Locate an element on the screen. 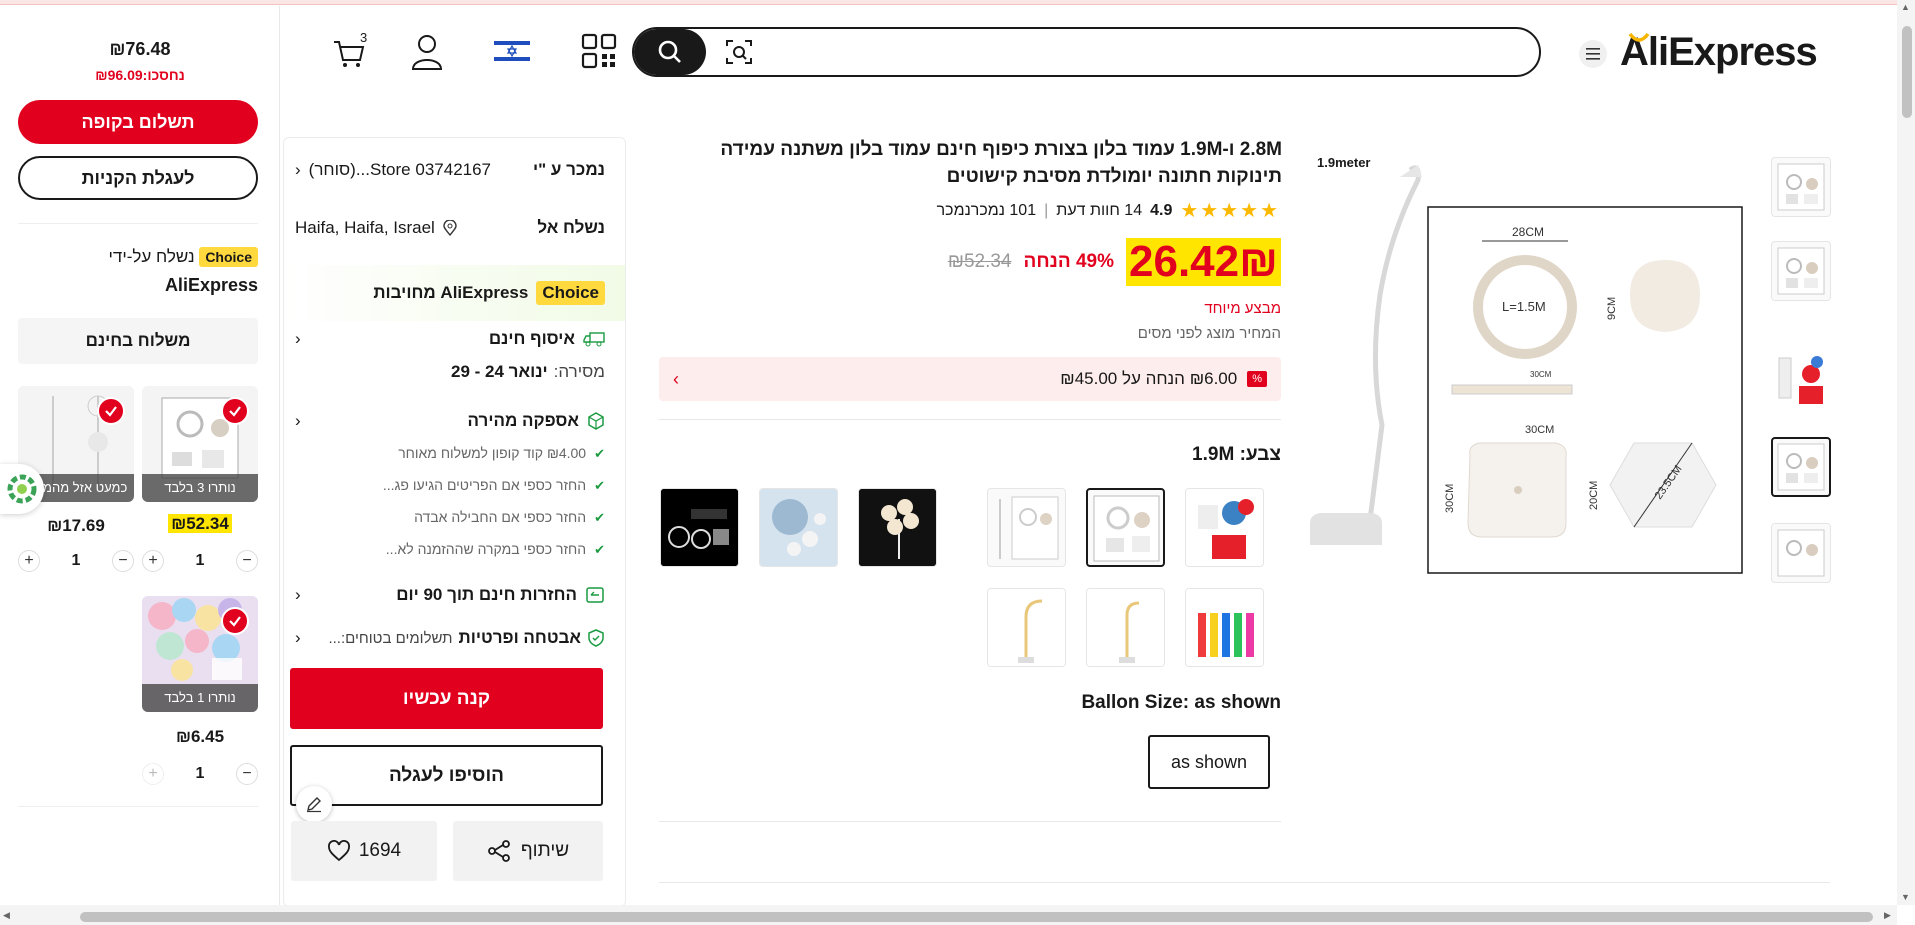 The width and height of the screenshot is (1915, 925). top-border is located at coordinates (957, 2).